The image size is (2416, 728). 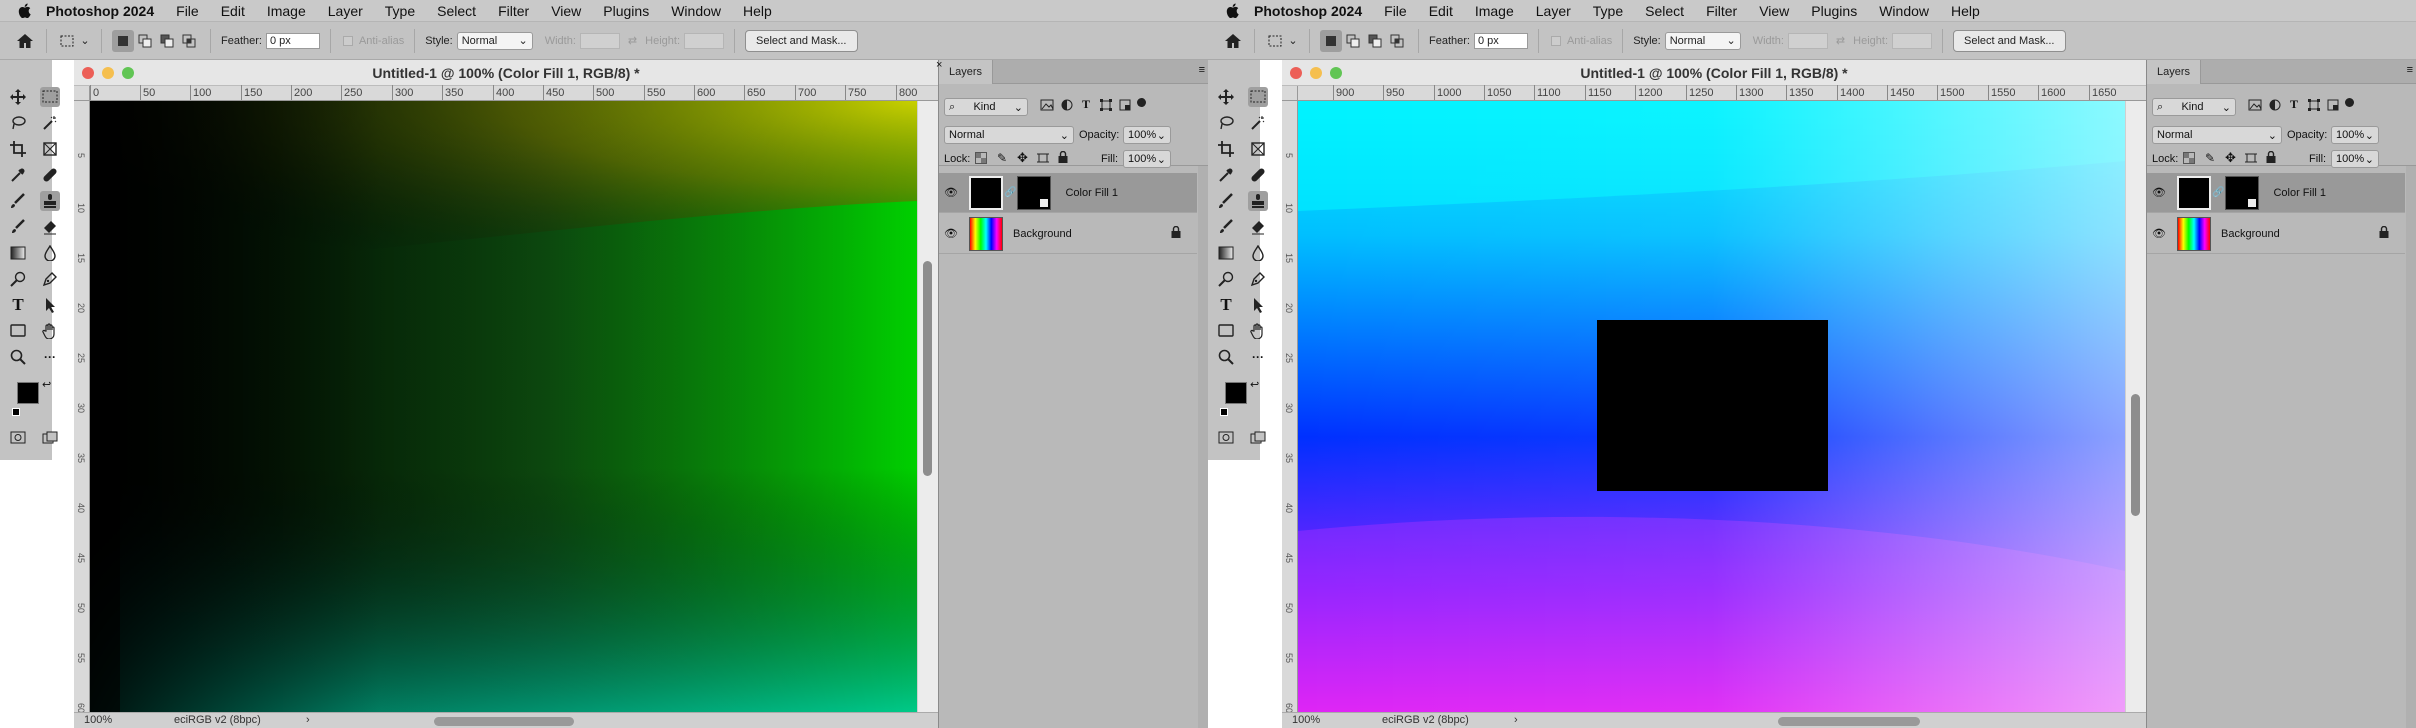 What do you see at coordinates (1290, 93) in the screenshot?
I see `ruler-origin` at bounding box center [1290, 93].